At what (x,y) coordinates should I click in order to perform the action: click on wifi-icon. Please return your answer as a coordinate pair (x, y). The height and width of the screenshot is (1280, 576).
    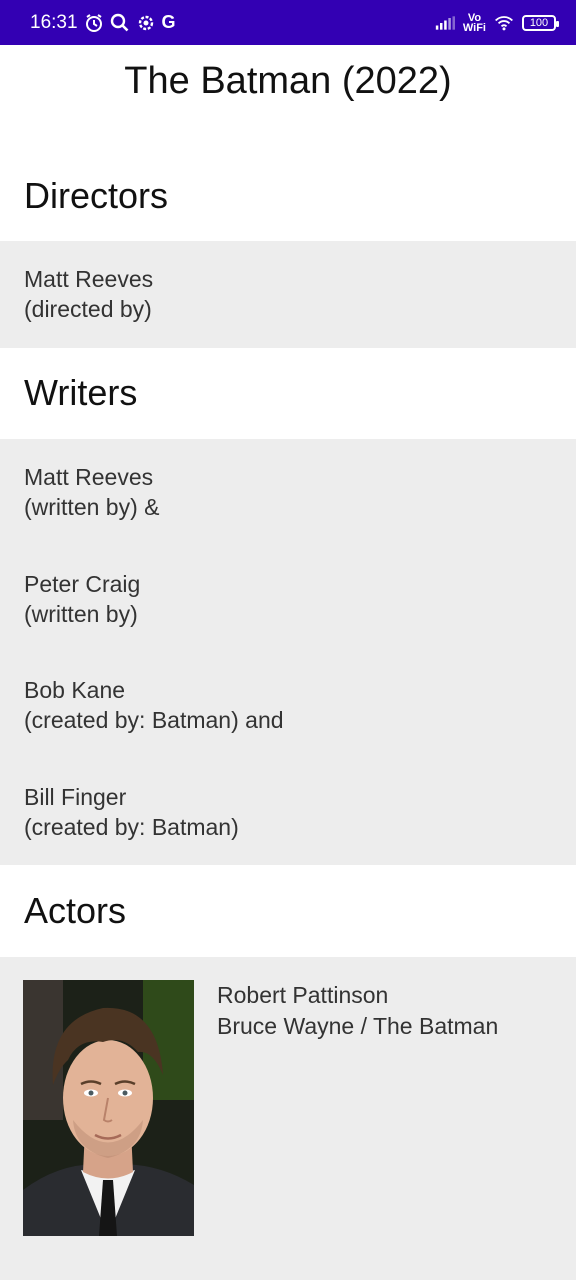
    Looking at the image, I should click on (504, 23).